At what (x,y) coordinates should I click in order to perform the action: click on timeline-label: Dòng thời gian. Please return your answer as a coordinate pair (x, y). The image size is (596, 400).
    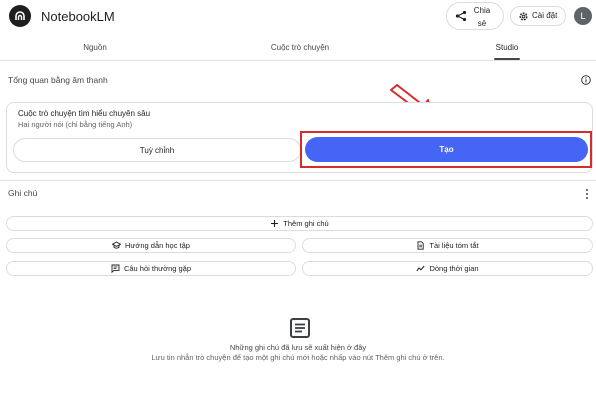
    Looking at the image, I should click on (454, 268).